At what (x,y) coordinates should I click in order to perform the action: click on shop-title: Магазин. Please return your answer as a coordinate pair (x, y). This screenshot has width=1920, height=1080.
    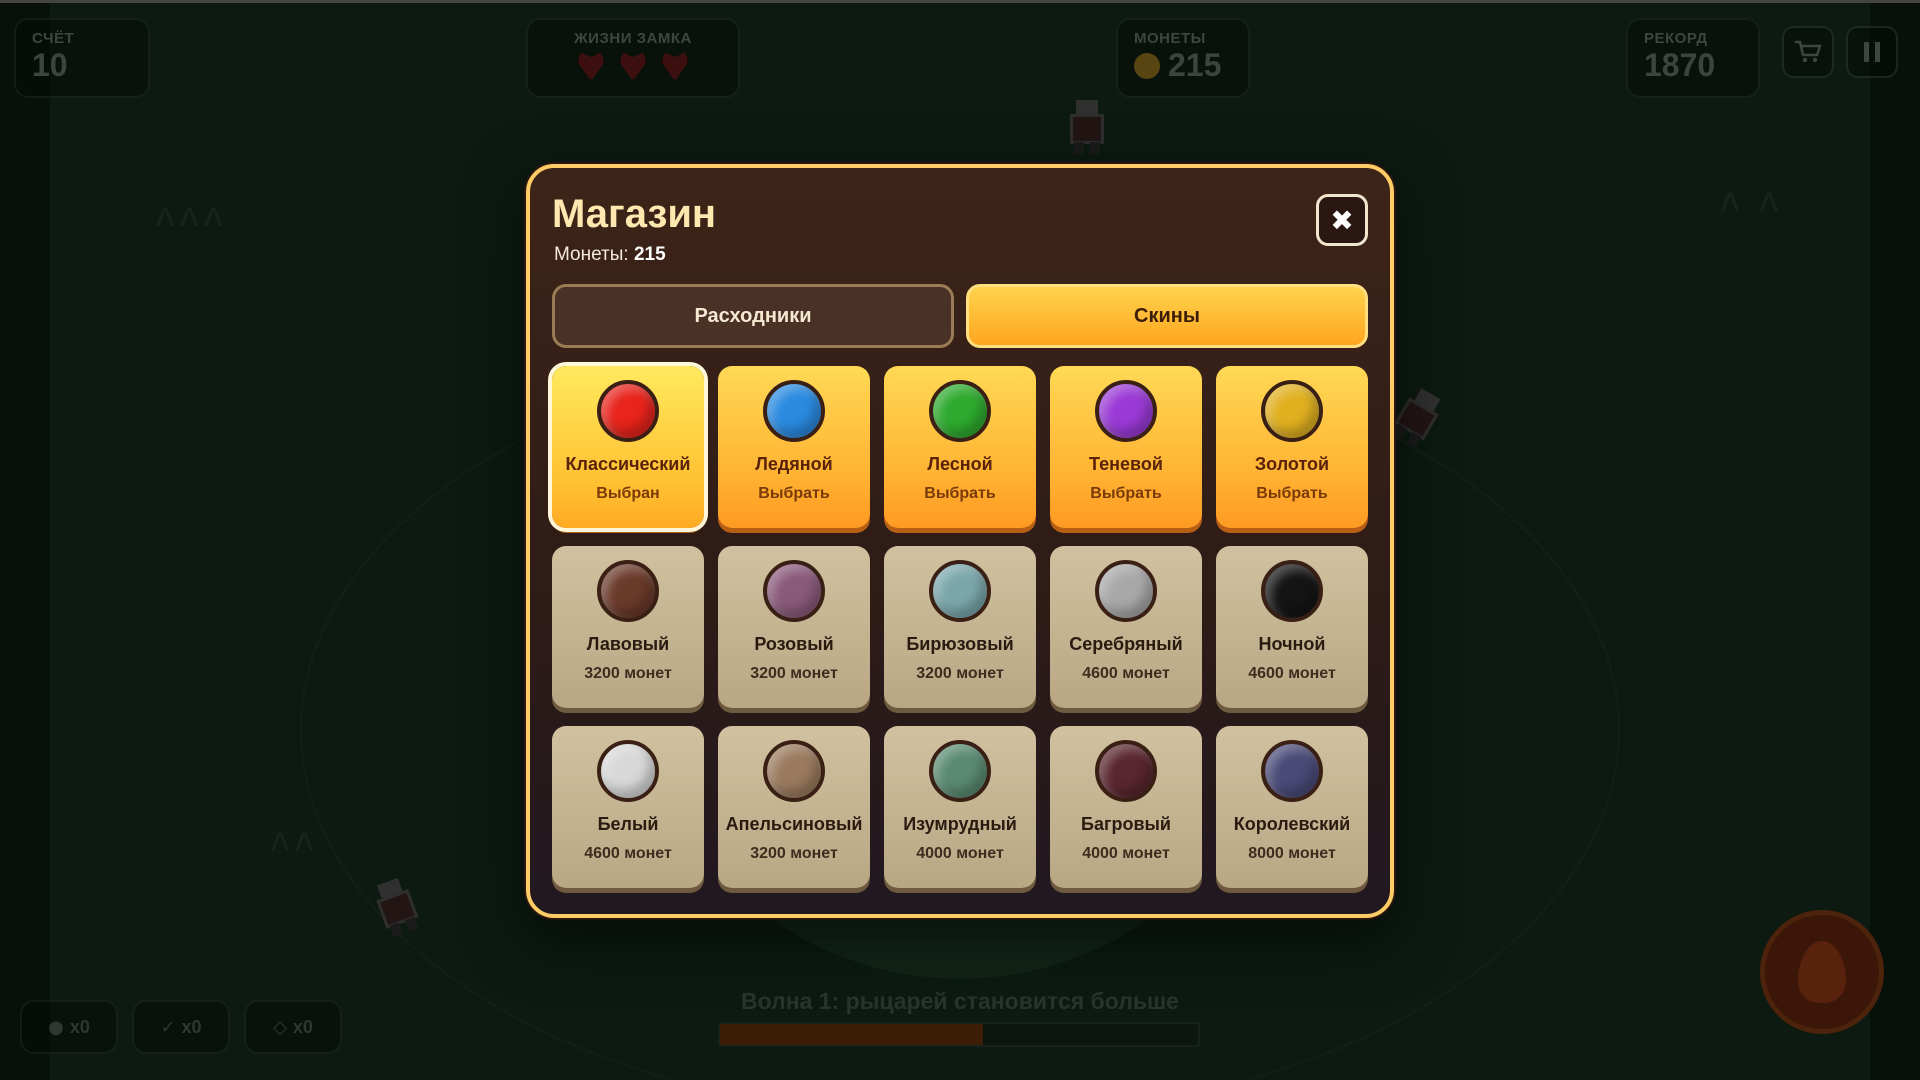
    Looking at the image, I should click on (634, 214).